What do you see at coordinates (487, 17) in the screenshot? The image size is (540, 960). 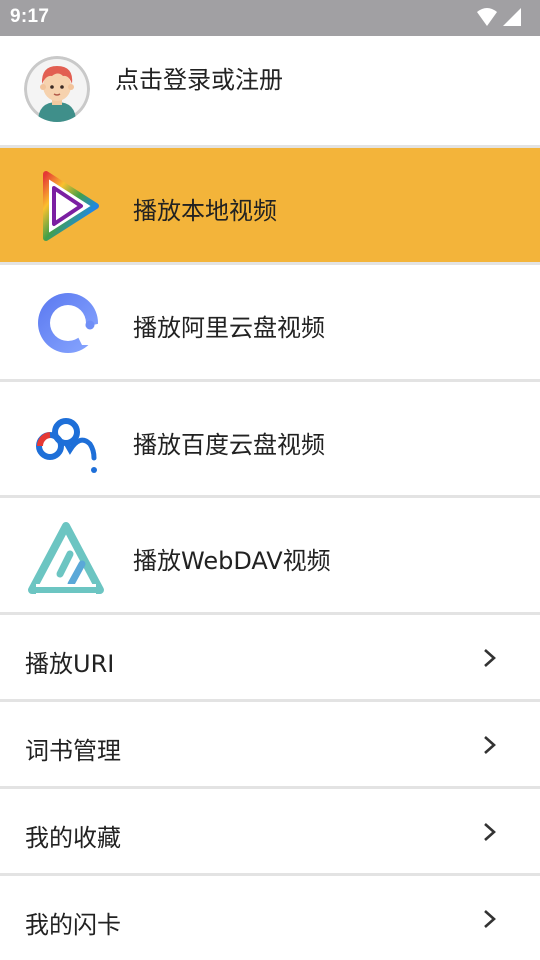 I see `wifi-icon` at bounding box center [487, 17].